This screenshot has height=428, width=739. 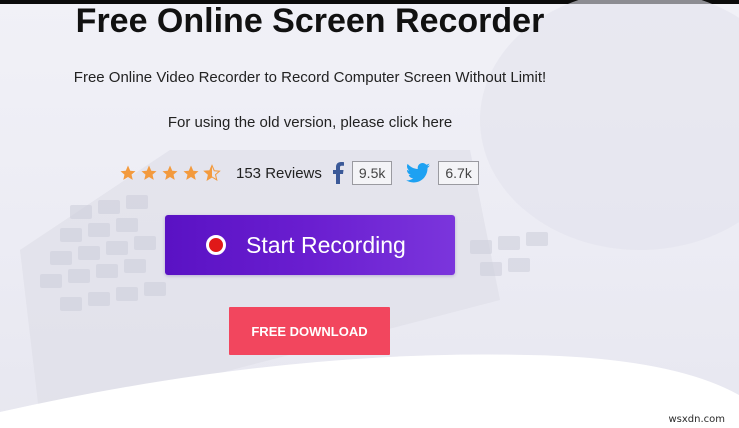 What do you see at coordinates (309, 331) in the screenshot?
I see `free-download-button: FREE DOWNLOAD` at bounding box center [309, 331].